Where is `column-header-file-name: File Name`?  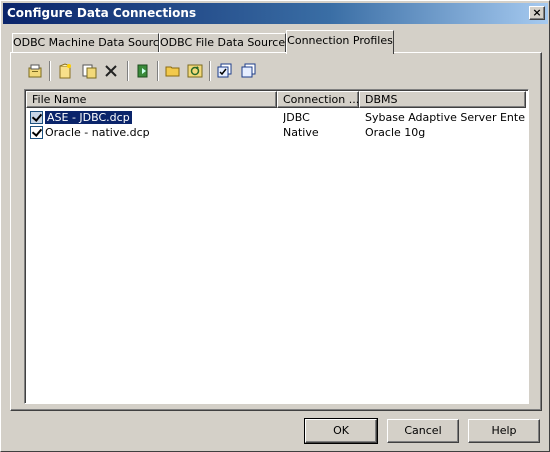 column-header-file-name: File Name is located at coordinates (151, 99).